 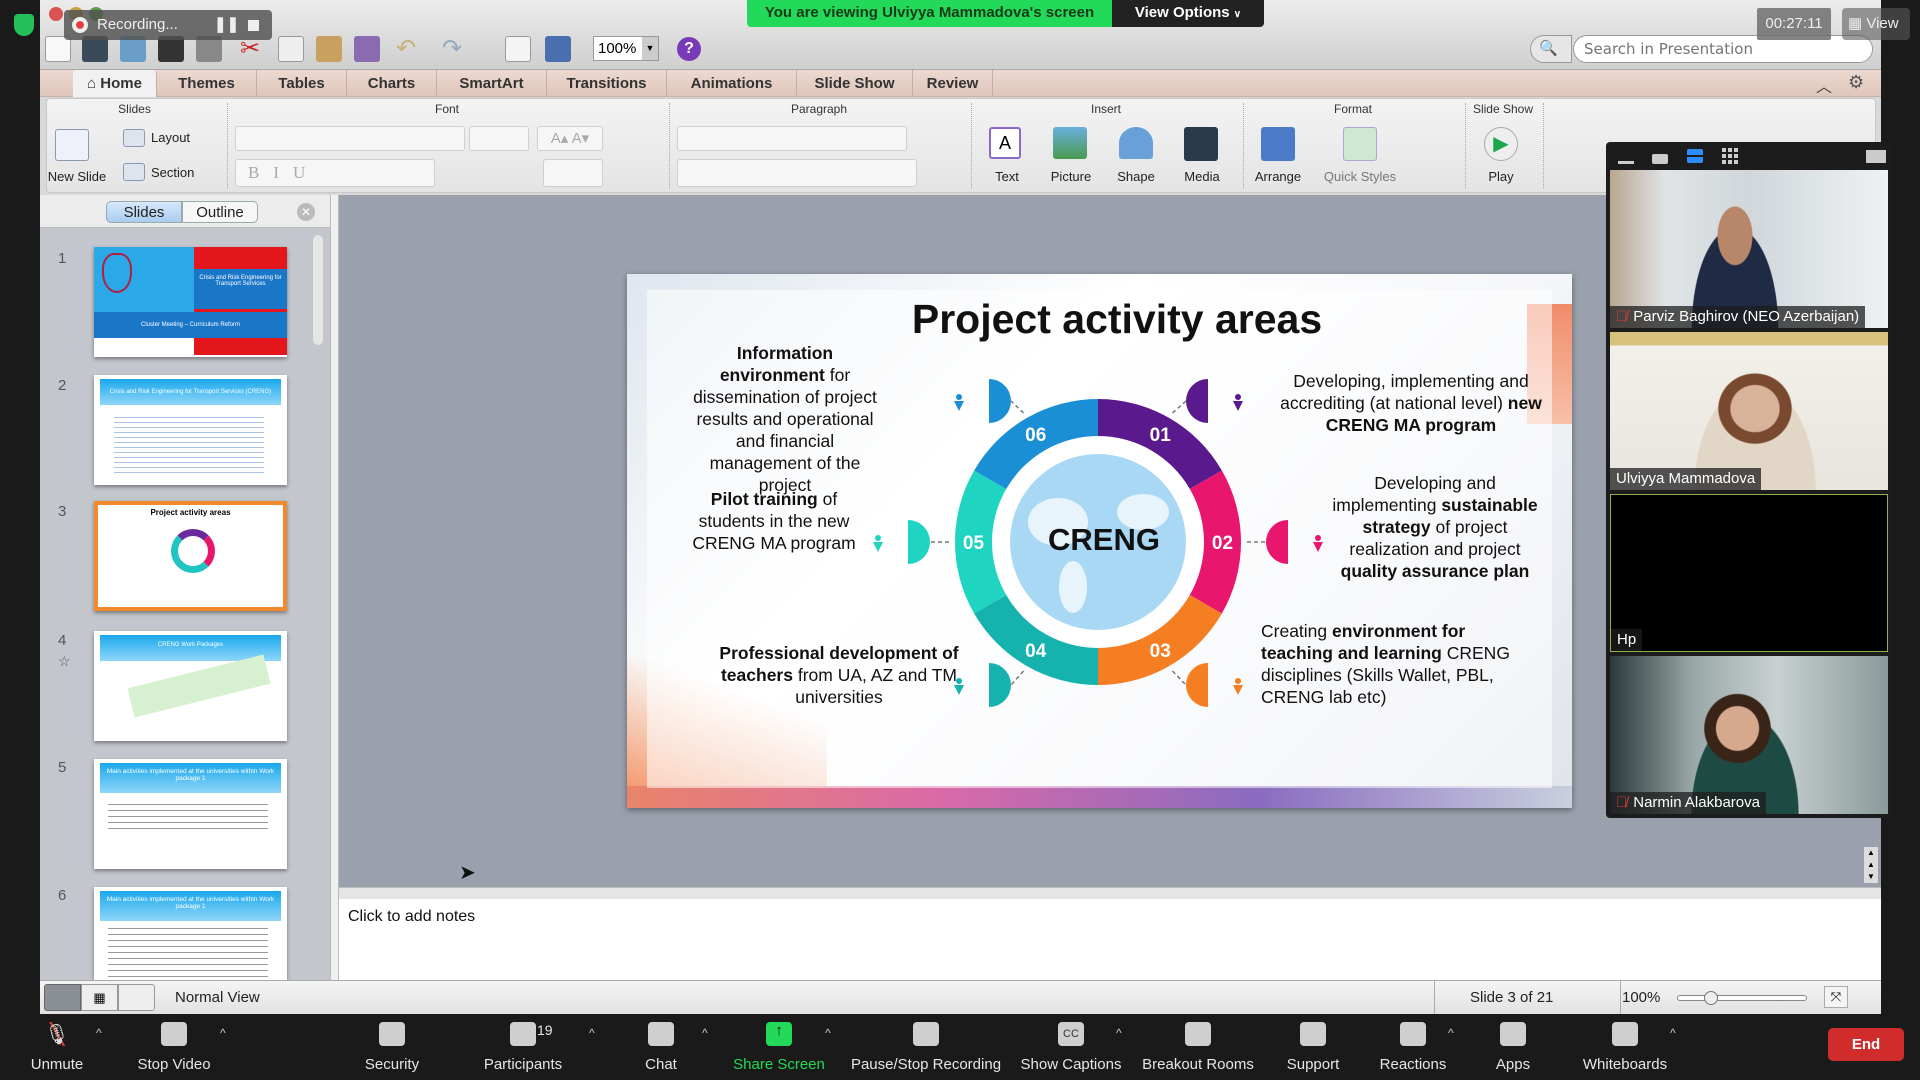 What do you see at coordinates (1501, 176) in the screenshot?
I see `play-button: Play` at bounding box center [1501, 176].